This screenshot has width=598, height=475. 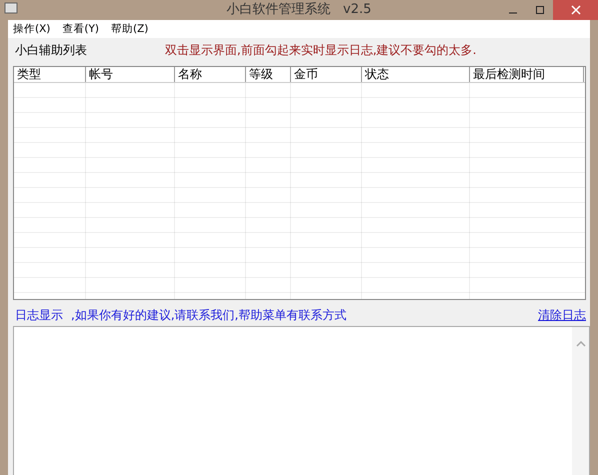 I want to click on menu-item: 帮助(Z), so click(x=129, y=29).